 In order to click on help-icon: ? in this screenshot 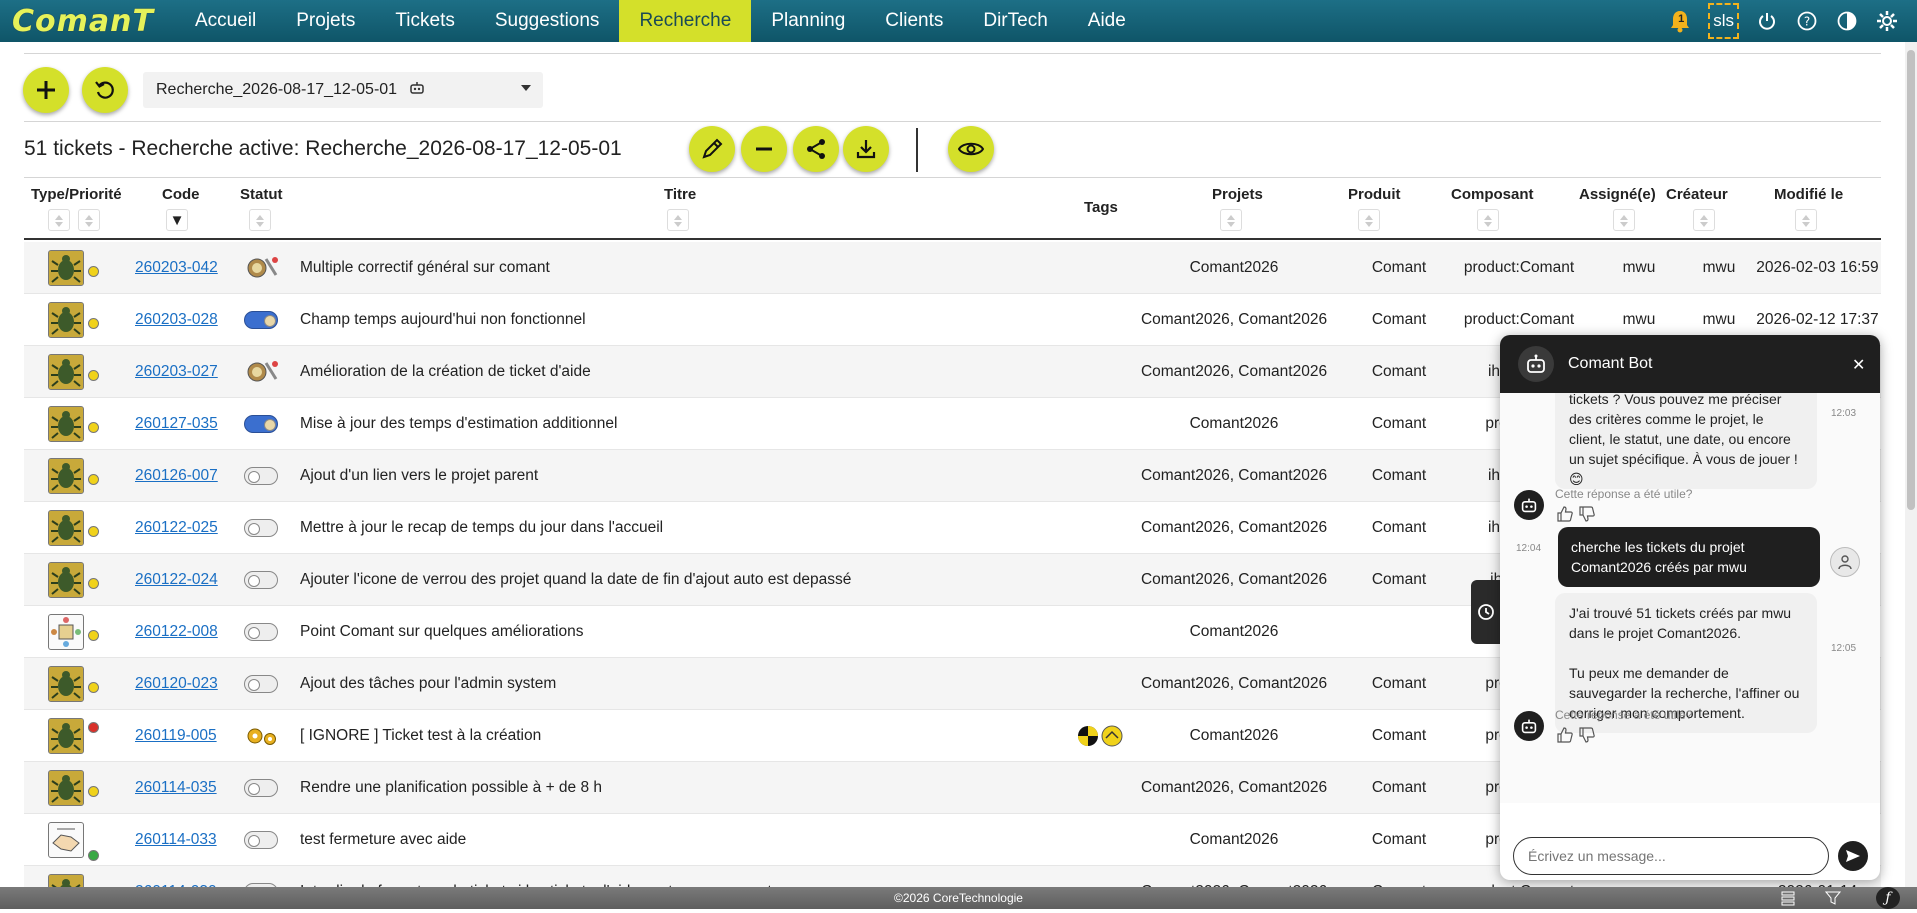, I will do `click(1807, 21)`.